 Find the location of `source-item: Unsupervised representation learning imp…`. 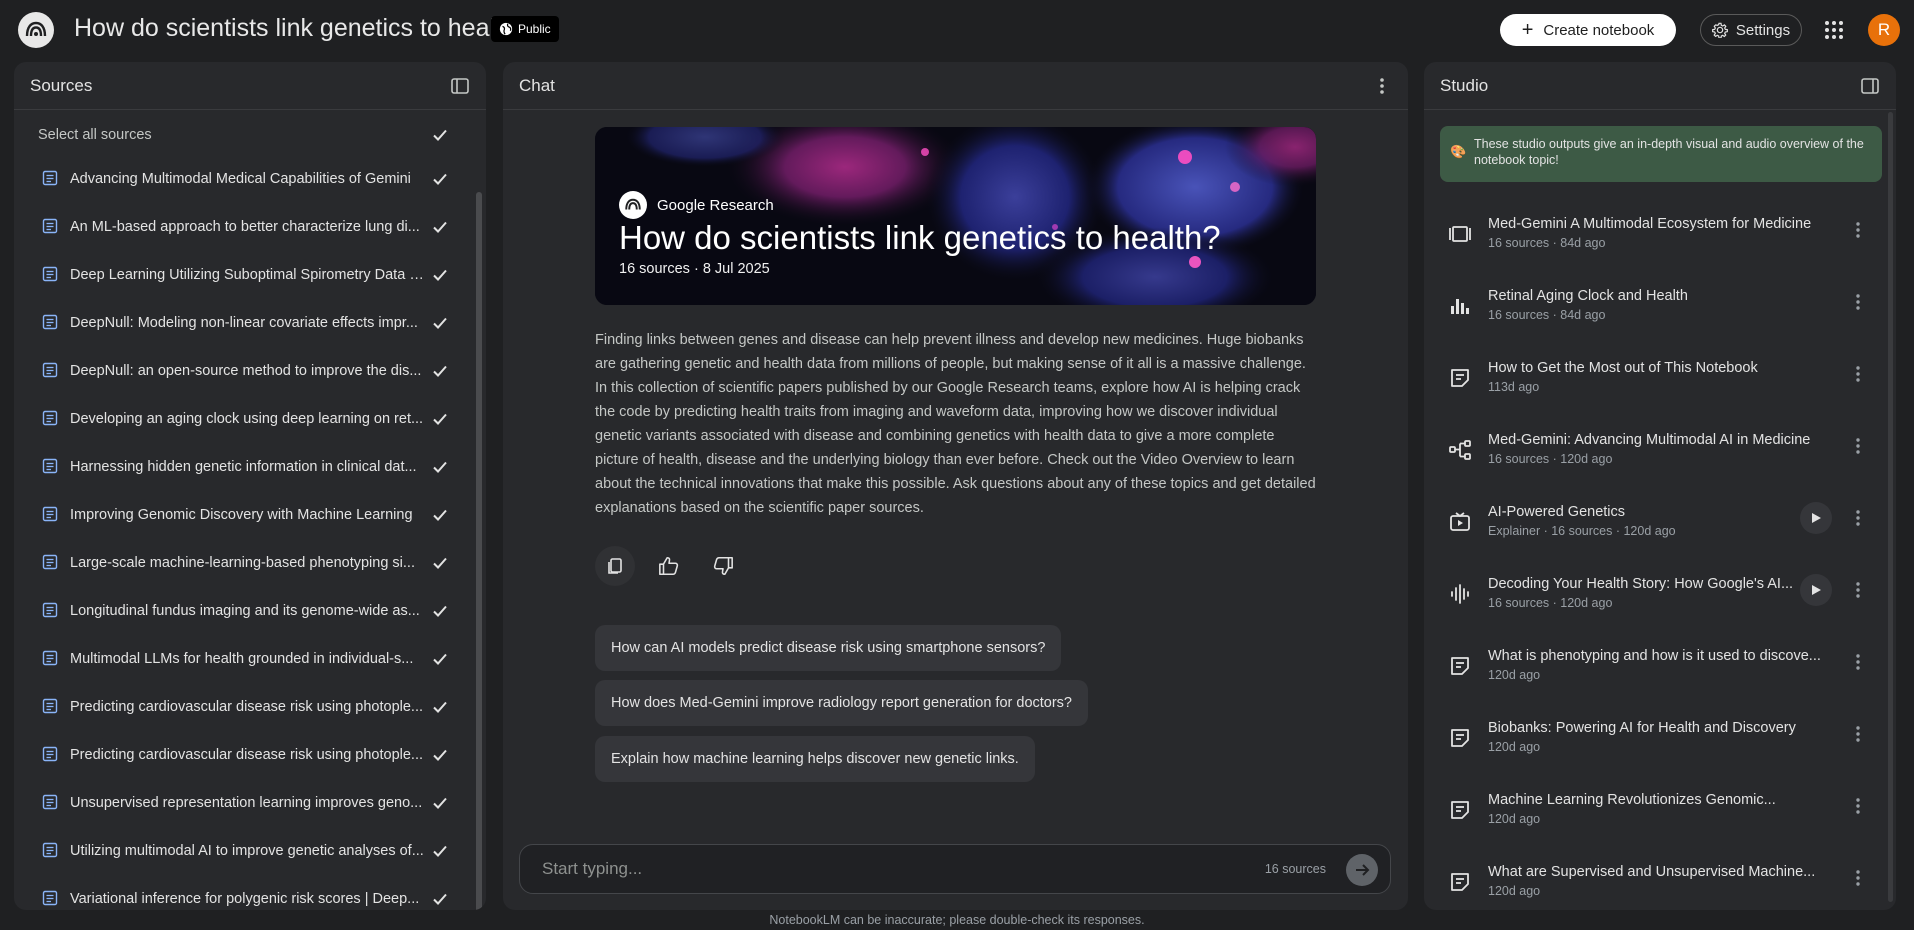

source-item: Unsupervised representation learning imp… is located at coordinates (245, 806).